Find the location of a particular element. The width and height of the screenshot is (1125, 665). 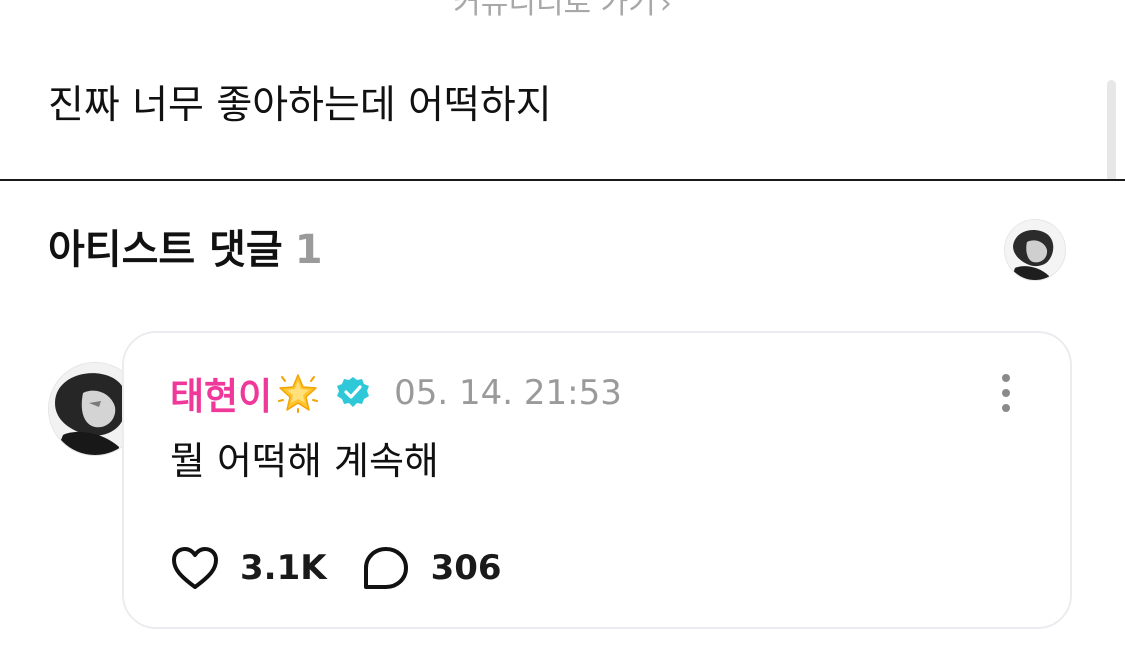

post-body: 진짜 너무 좋아하는데 어떡하지 is located at coordinates (300, 105).